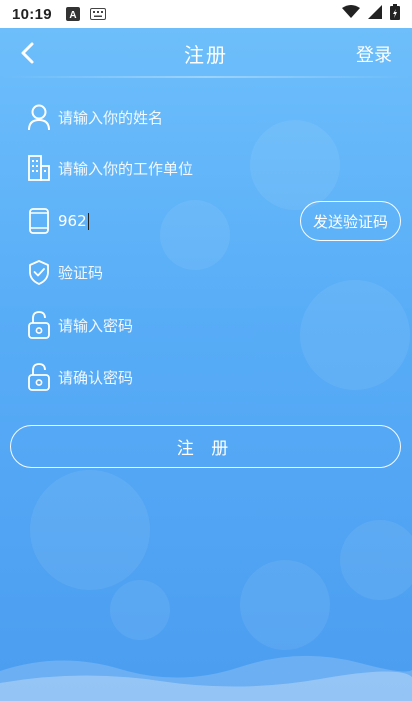  Describe the element at coordinates (29, 53) in the screenshot. I see `chevron-left-icon` at that location.